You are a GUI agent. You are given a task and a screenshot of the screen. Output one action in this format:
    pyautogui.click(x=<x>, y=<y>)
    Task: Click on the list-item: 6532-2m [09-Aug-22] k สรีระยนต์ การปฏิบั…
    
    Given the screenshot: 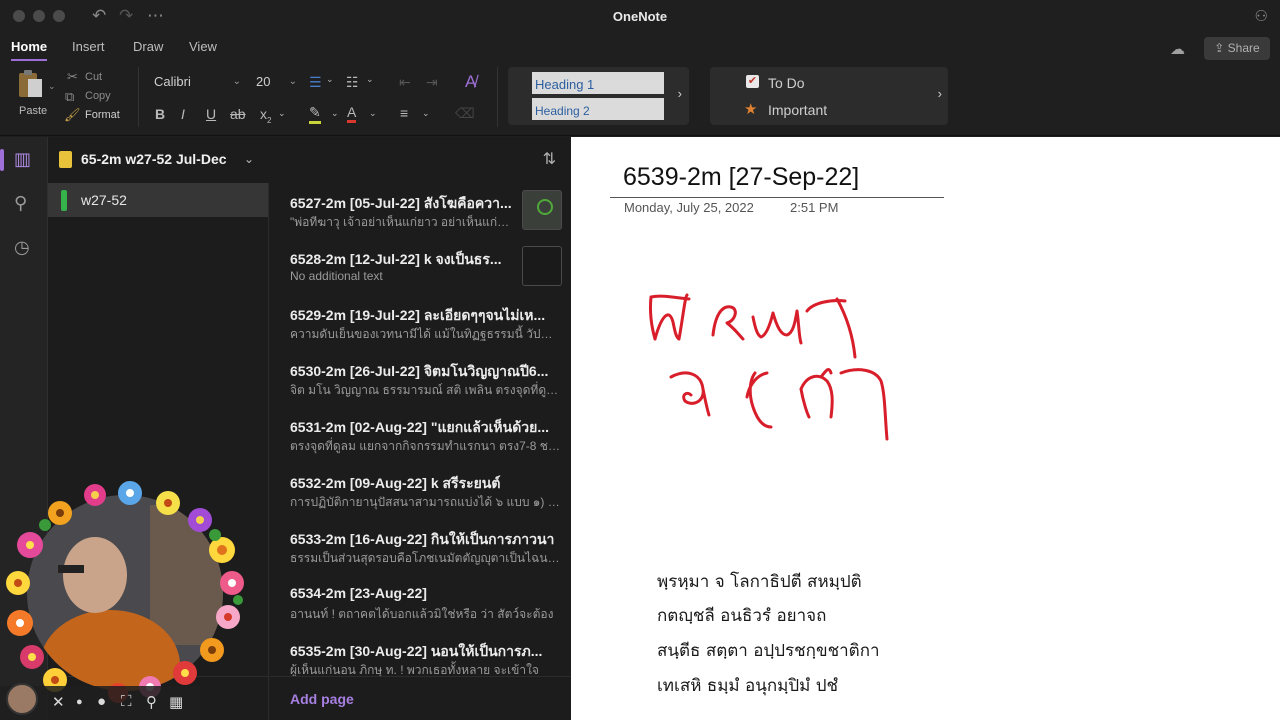 What is the action you would take?
    pyautogui.click(x=420, y=491)
    